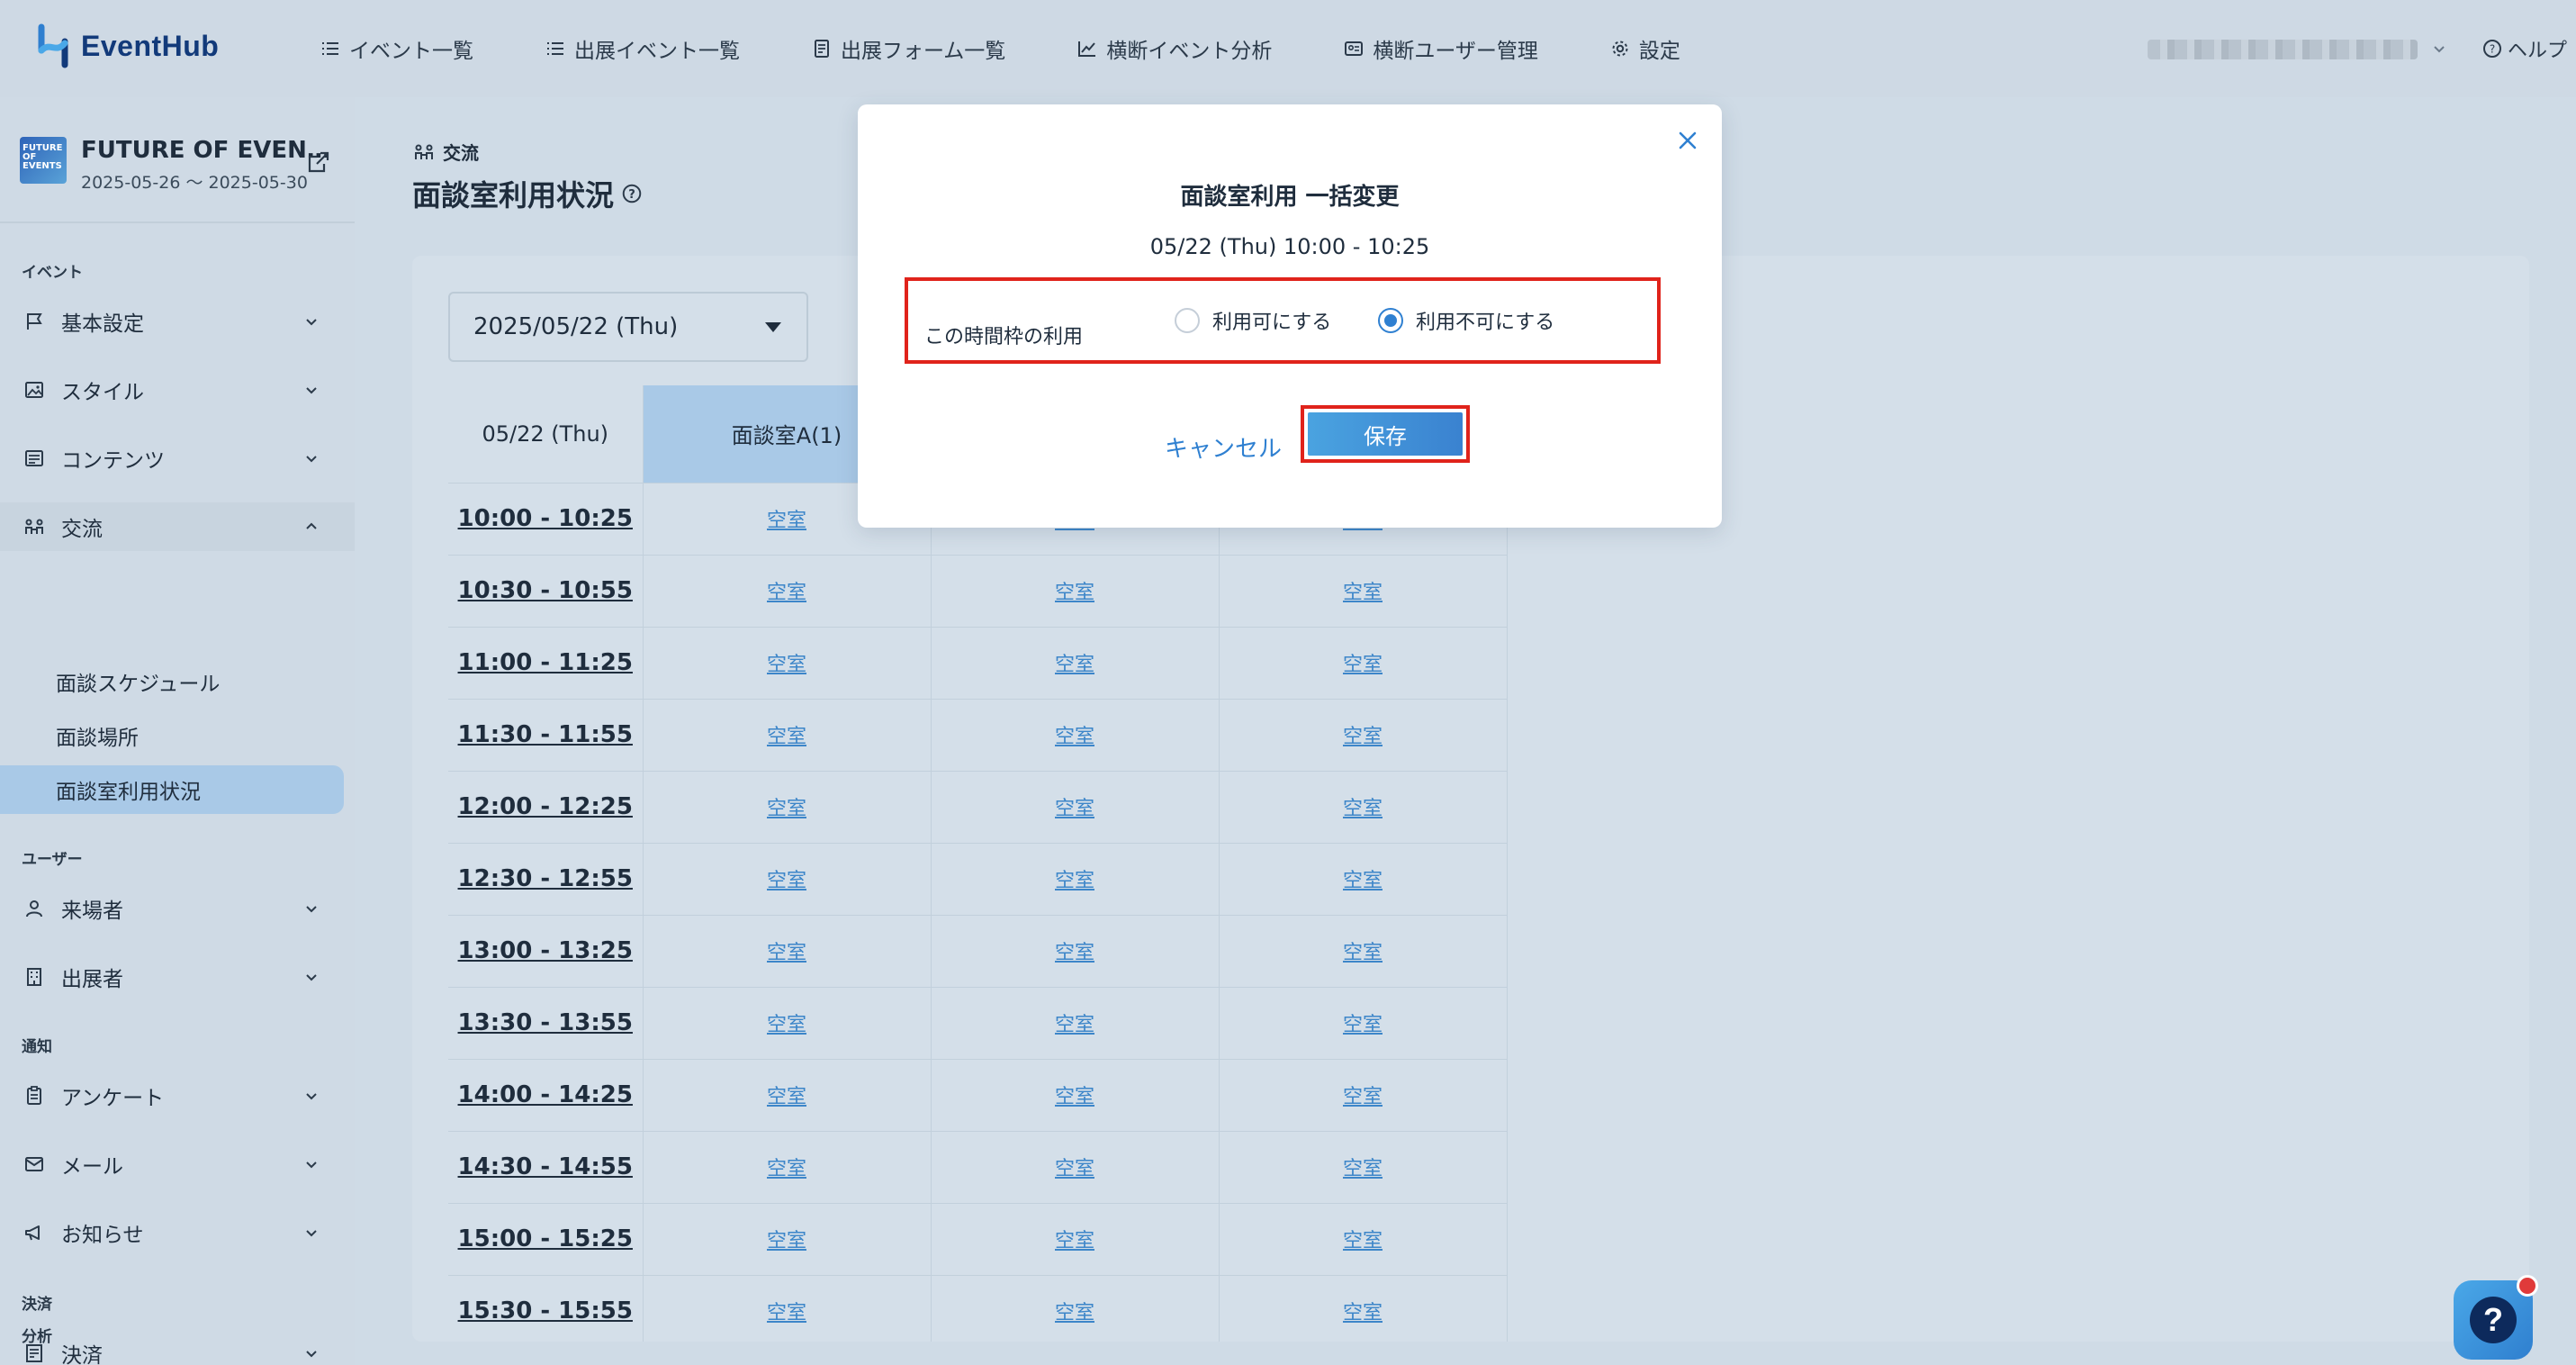 The height and width of the screenshot is (1365, 2576). Describe the element at coordinates (1687, 140) in the screenshot. I see `close-icon` at that location.